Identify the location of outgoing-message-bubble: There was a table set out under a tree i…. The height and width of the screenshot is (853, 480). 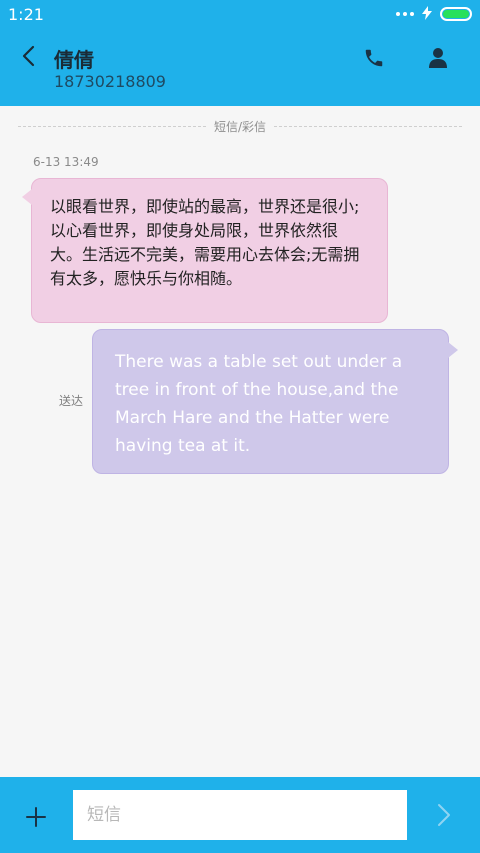
(275, 401).